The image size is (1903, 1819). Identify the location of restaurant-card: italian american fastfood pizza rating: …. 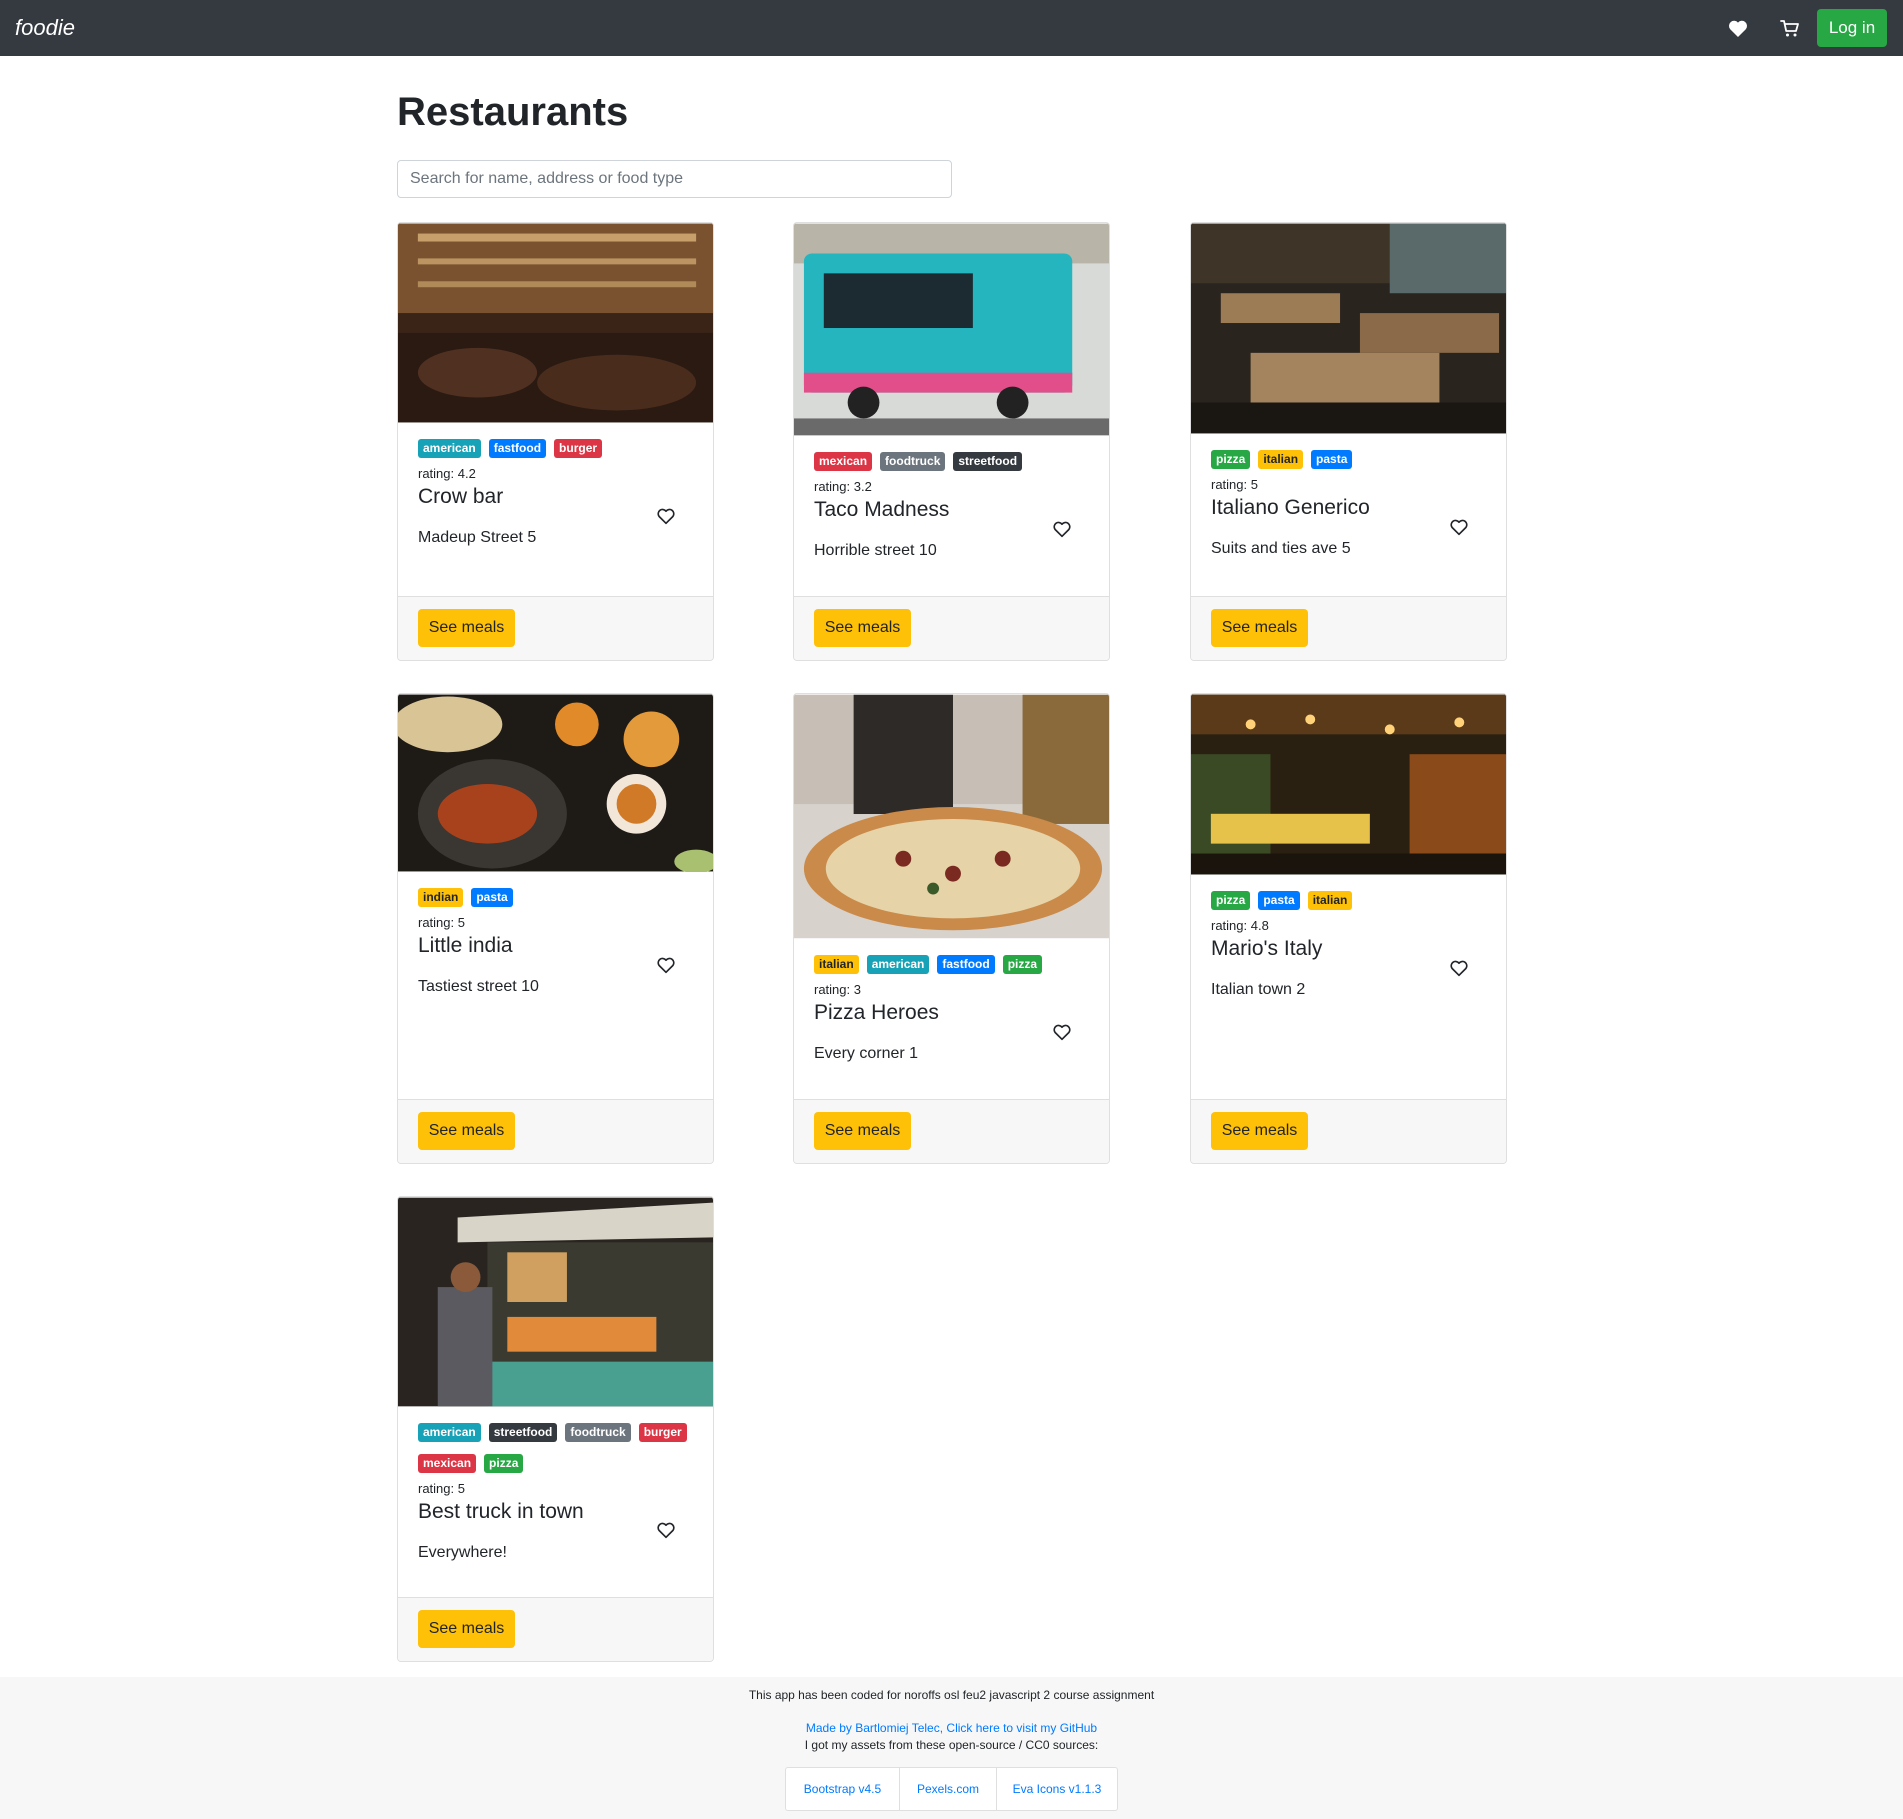
(951, 928).